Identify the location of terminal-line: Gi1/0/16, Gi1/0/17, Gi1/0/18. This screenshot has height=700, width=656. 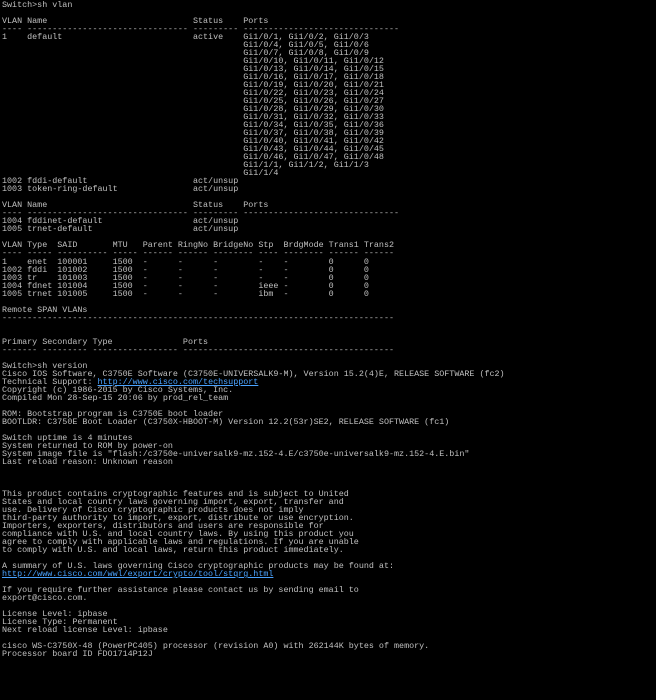
(193, 77).